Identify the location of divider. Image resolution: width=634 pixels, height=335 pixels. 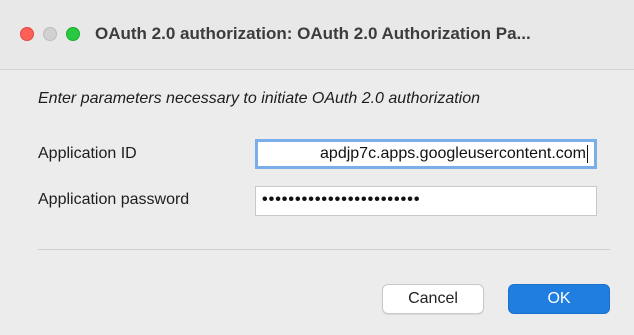
(324, 249).